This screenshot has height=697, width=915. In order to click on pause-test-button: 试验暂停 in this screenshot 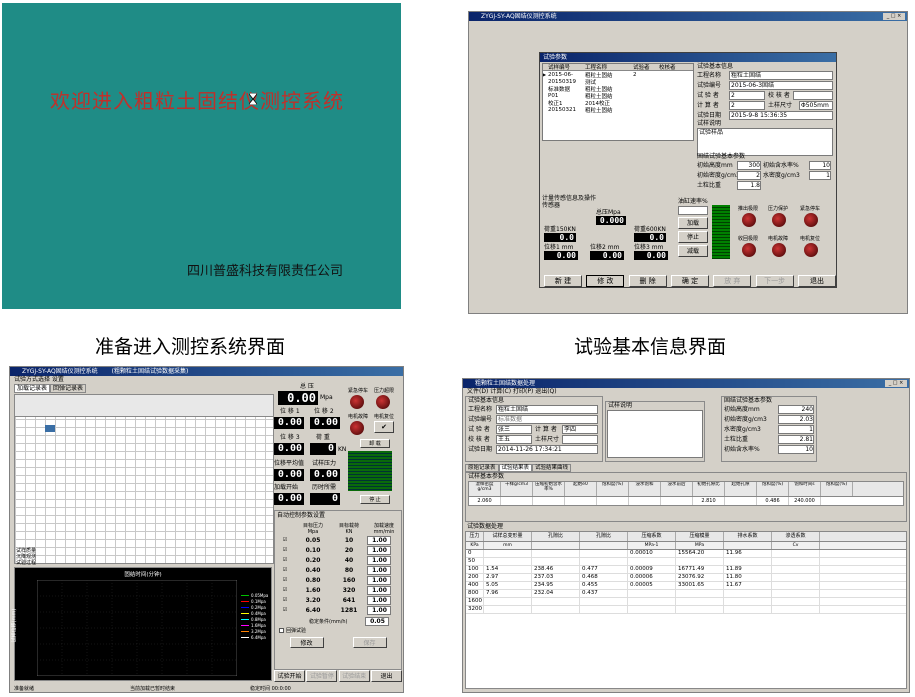, I will do `click(322, 676)`.